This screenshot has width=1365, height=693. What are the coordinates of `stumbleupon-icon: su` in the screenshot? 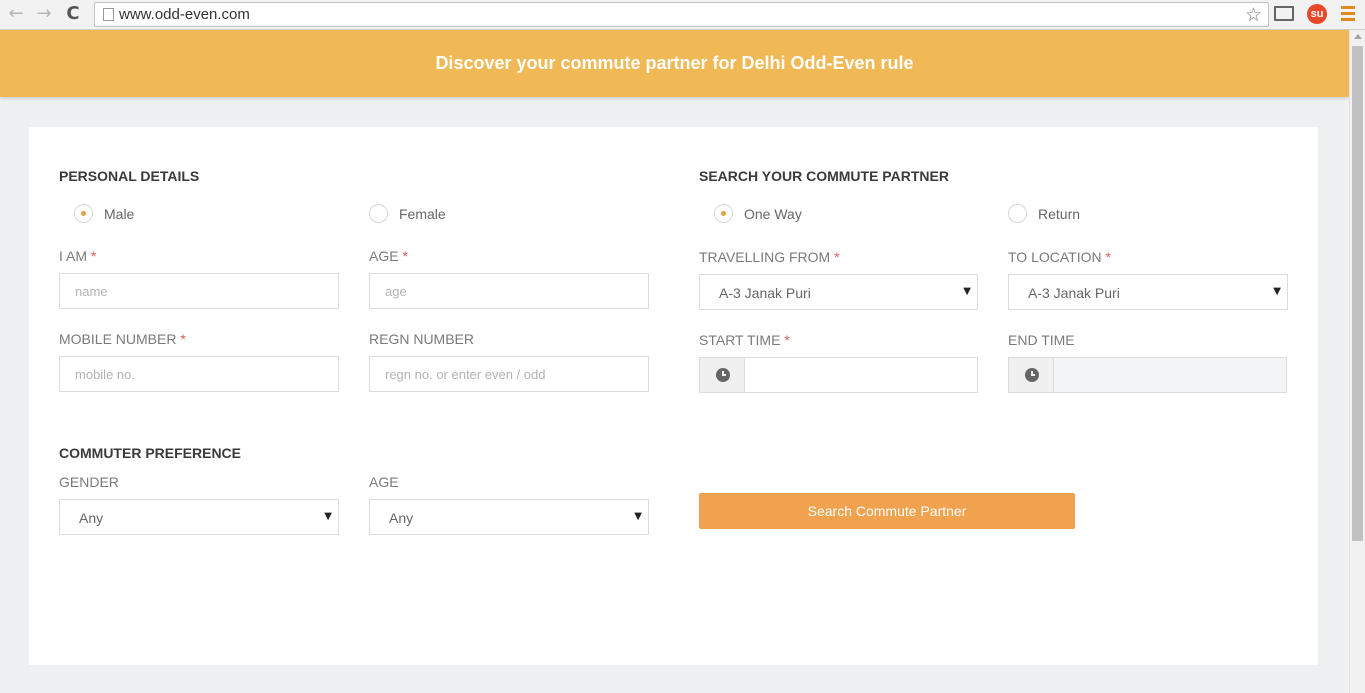 It's located at (1317, 14).